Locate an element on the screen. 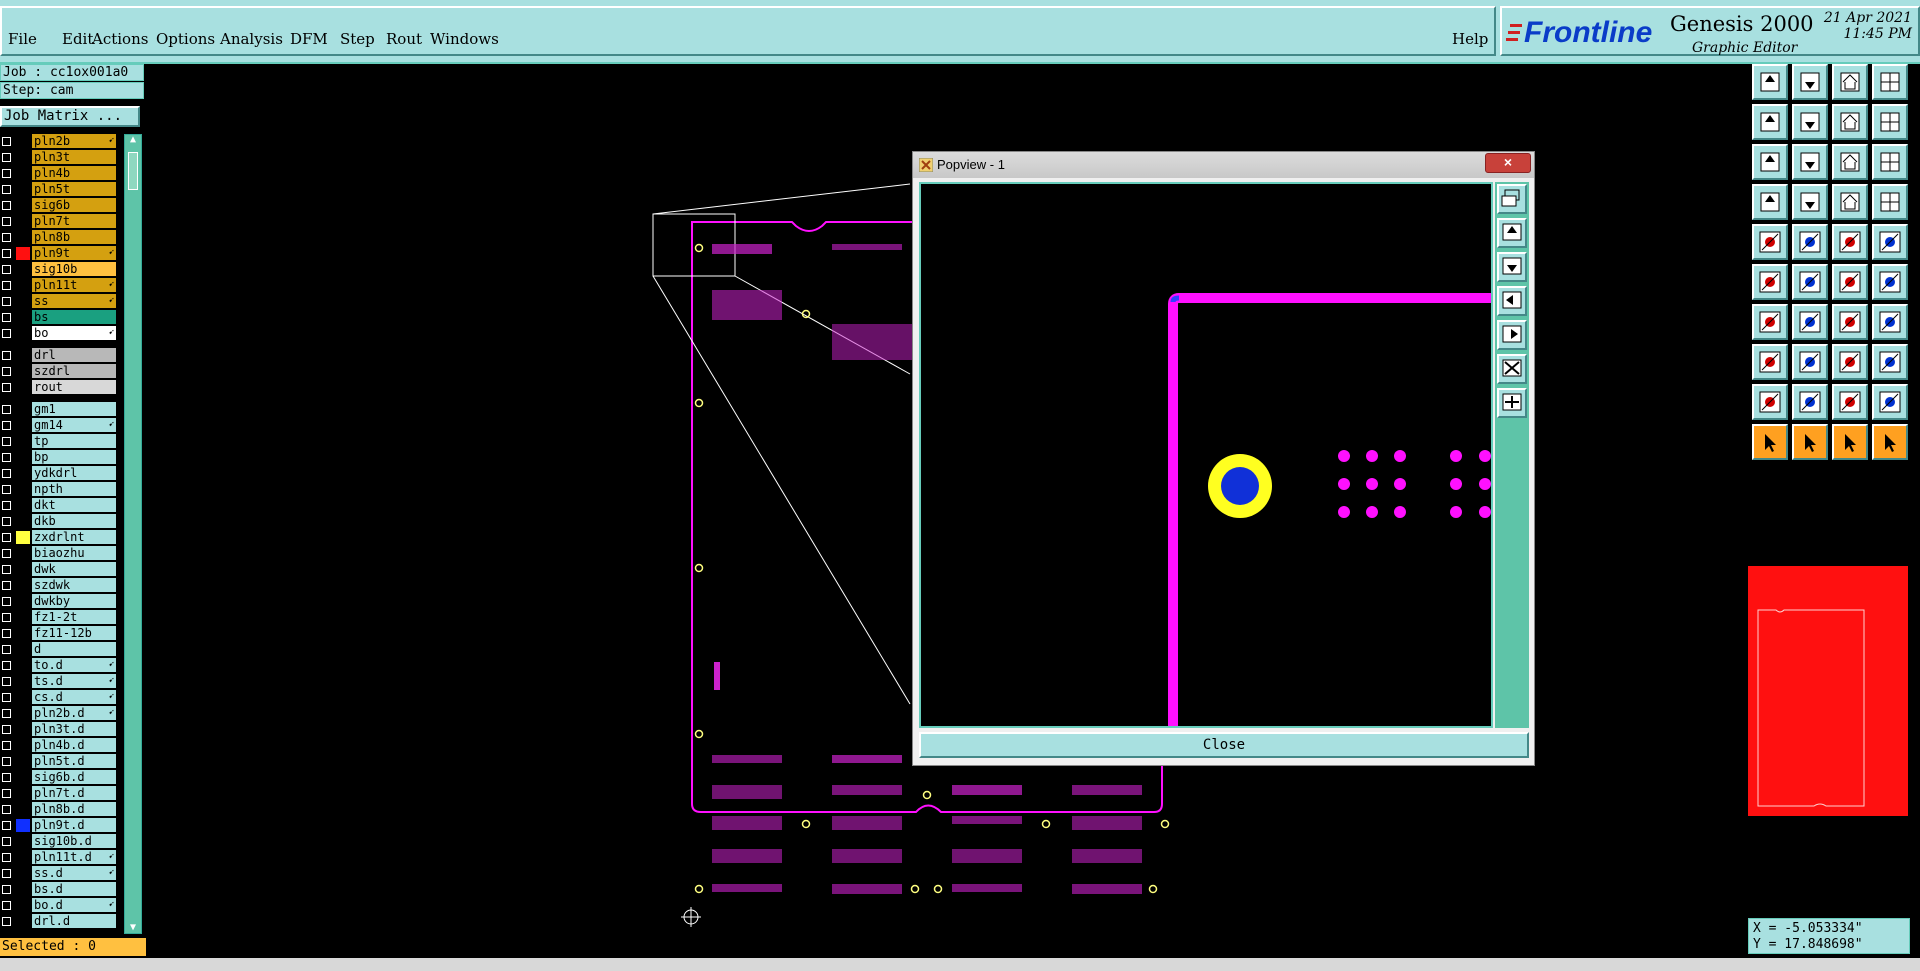 The height and width of the screenshot is (971, 1920). menu-windows: Windows is located at coordinates (464, 39).